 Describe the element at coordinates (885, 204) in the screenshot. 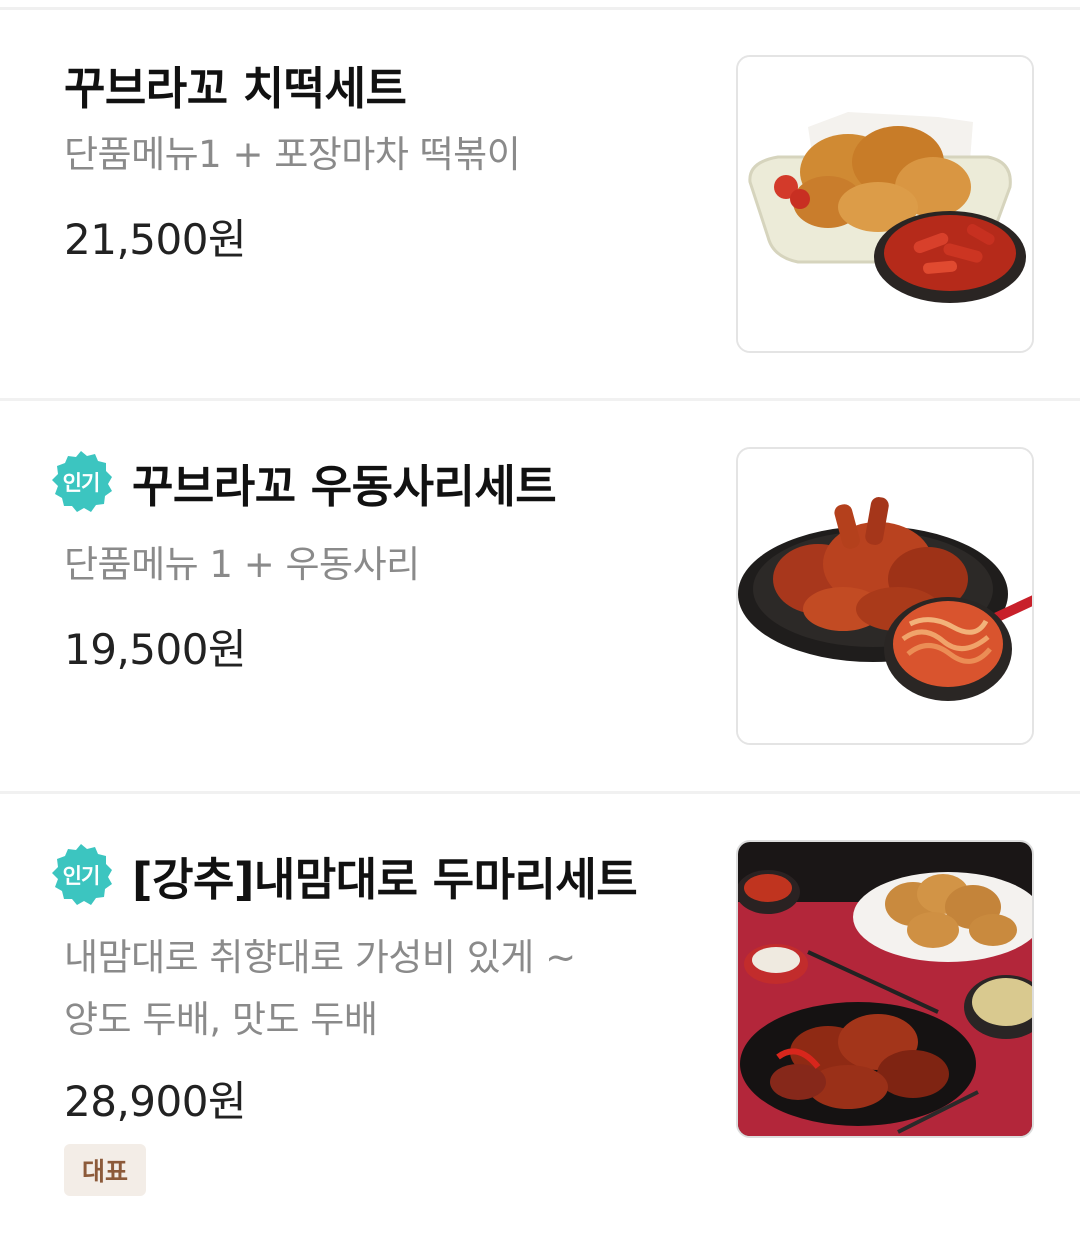

I see `chicken-tteokbokki-photo` at that location.